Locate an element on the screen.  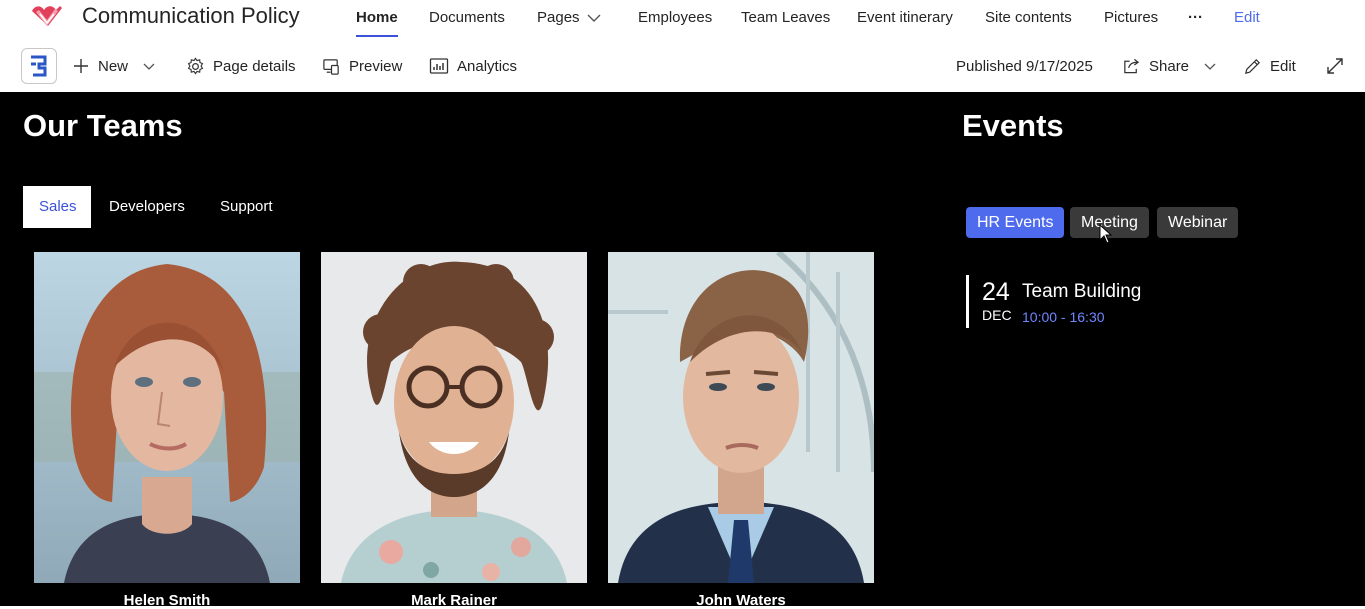
nav-edit-label: Edit is located at coordinates (1247, 17).